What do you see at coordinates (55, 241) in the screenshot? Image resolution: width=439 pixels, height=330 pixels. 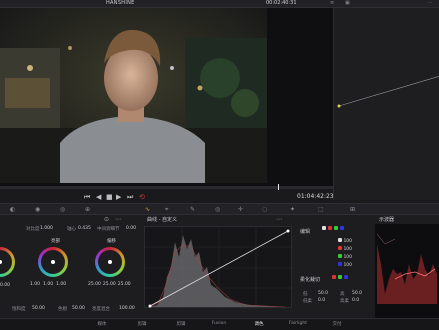 I see `wheel-label-highlights: 亮部` at bounding box center [55, 241].